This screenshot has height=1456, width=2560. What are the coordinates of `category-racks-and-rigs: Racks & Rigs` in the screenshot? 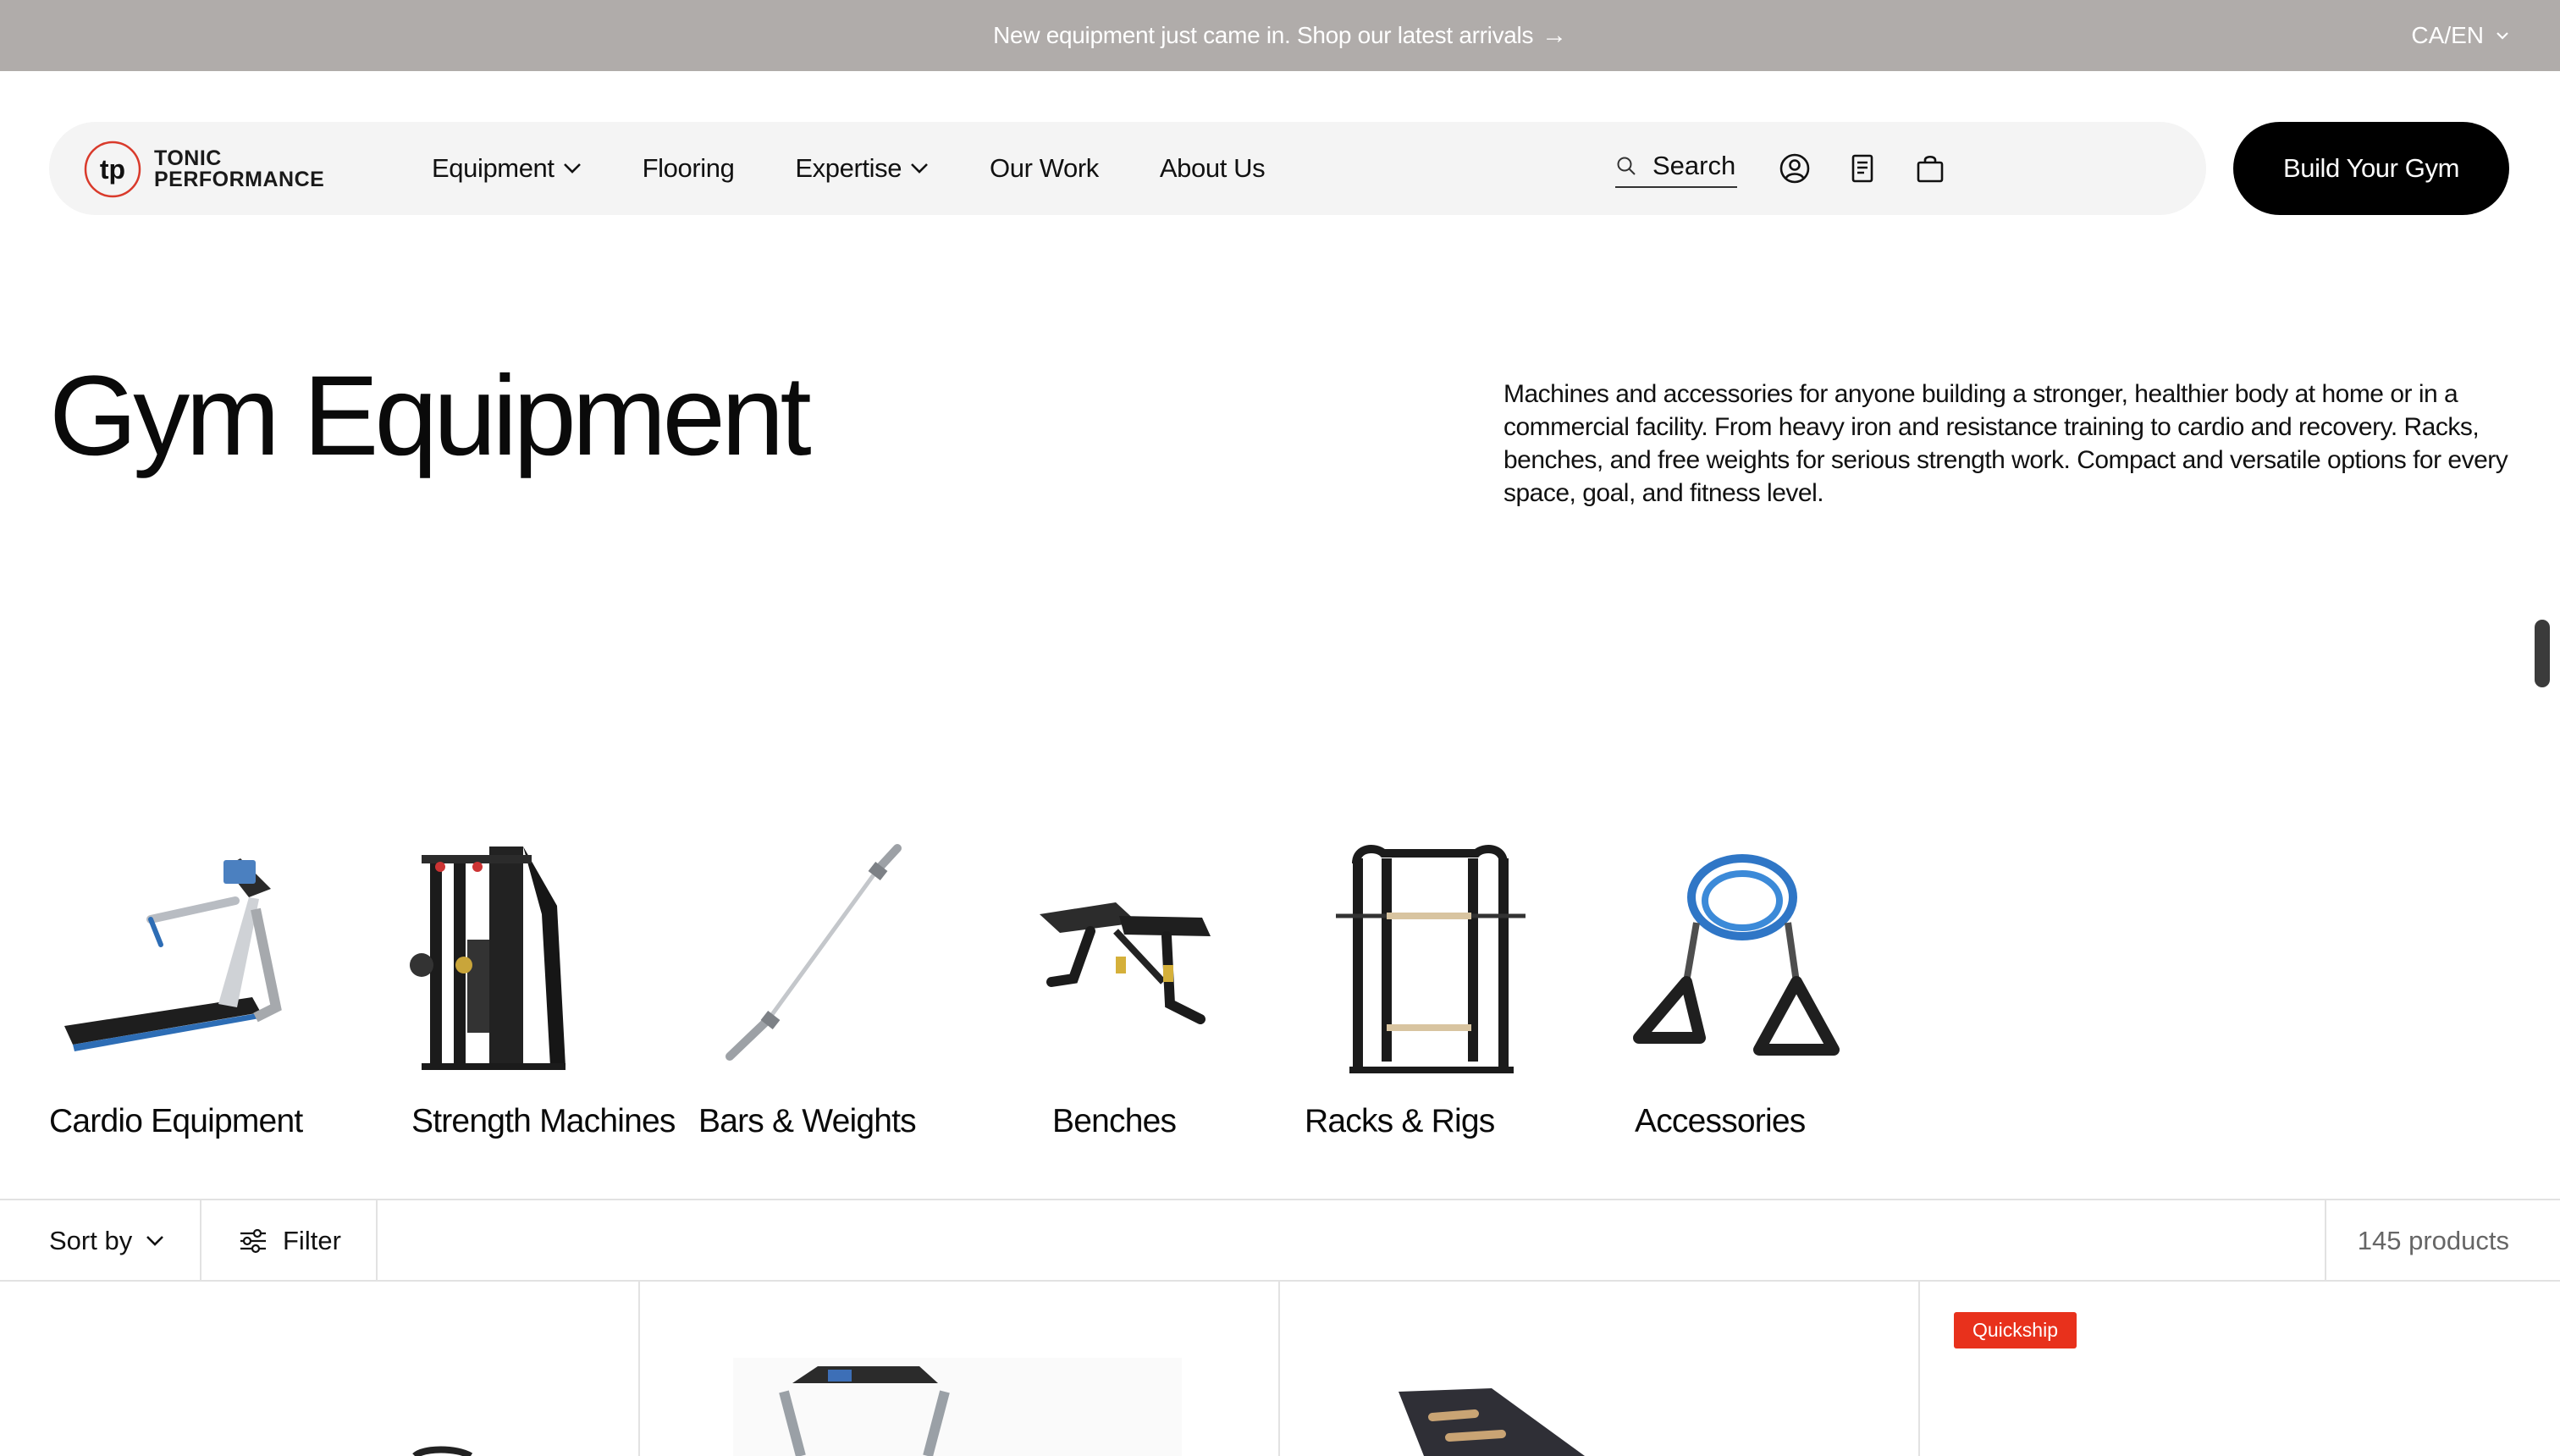 It's located at (1429, 990).